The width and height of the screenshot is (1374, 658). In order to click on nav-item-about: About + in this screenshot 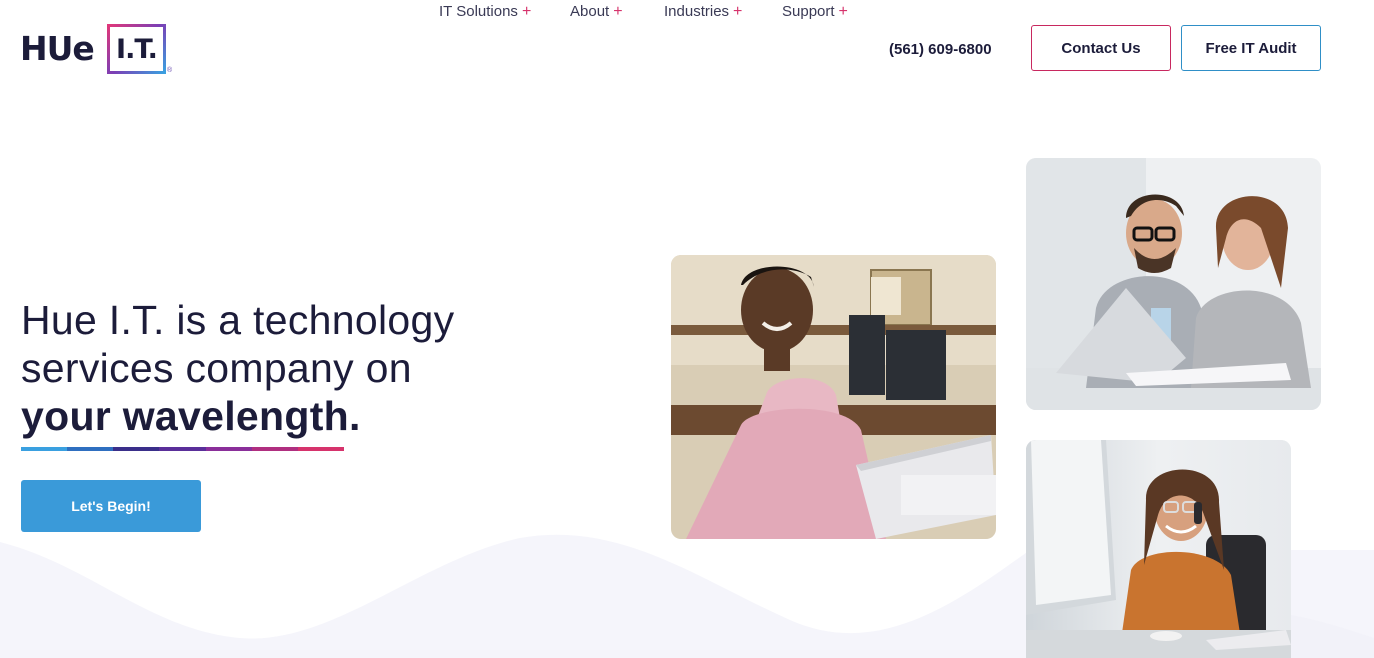, I will do `click(596, 12)`.